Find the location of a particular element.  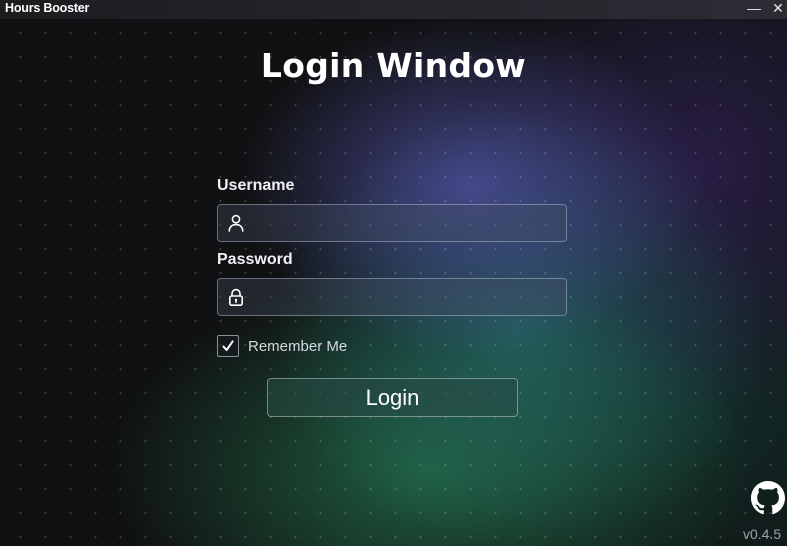

password-field is located at coordinates (392, 297).